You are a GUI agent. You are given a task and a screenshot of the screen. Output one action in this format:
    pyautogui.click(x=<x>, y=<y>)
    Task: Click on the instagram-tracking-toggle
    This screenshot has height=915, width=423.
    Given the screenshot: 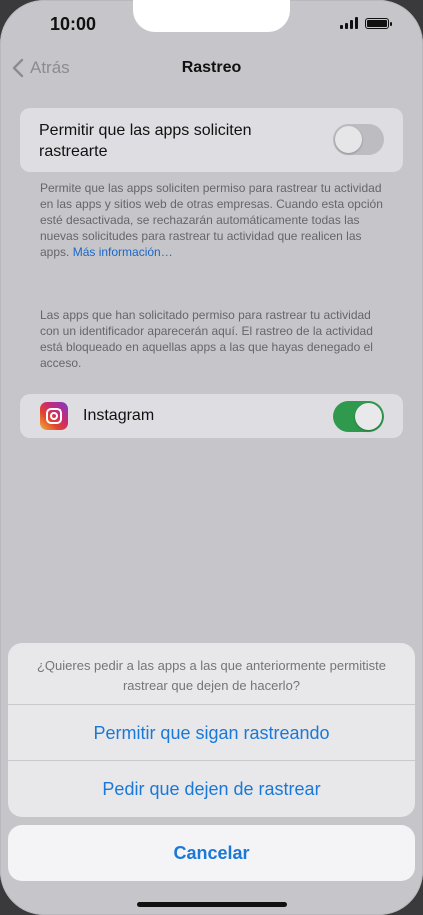 What is the action you would take?
    pyautogui.click(x=358, y=416)
    